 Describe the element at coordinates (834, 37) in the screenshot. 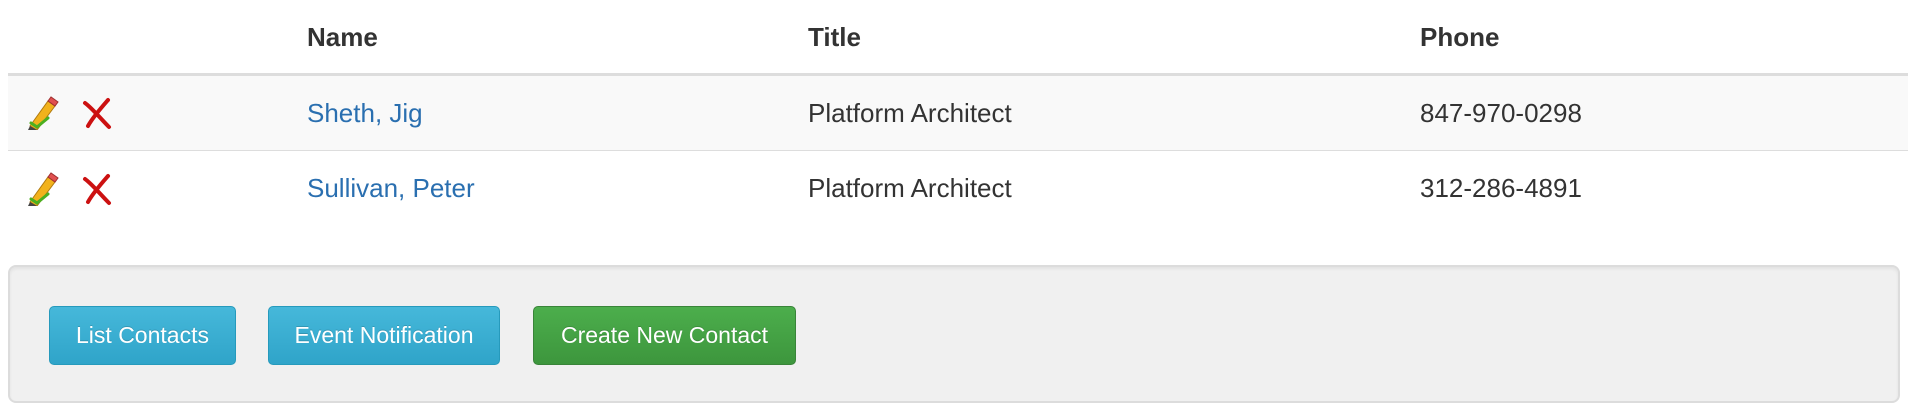

I see `header-title: Title` at that location.